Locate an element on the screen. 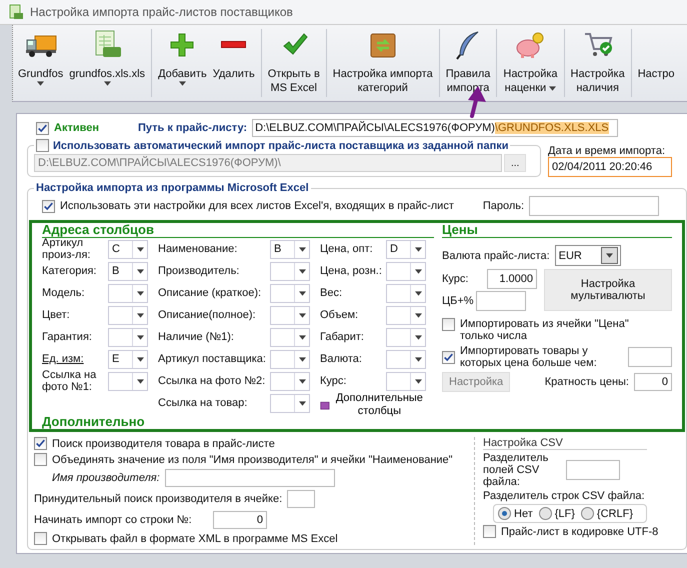 This screenshot has height=568, width=687. checkbox-label: Импортировать товары у которых цена больше чем: is located at coordinates (535, 357).